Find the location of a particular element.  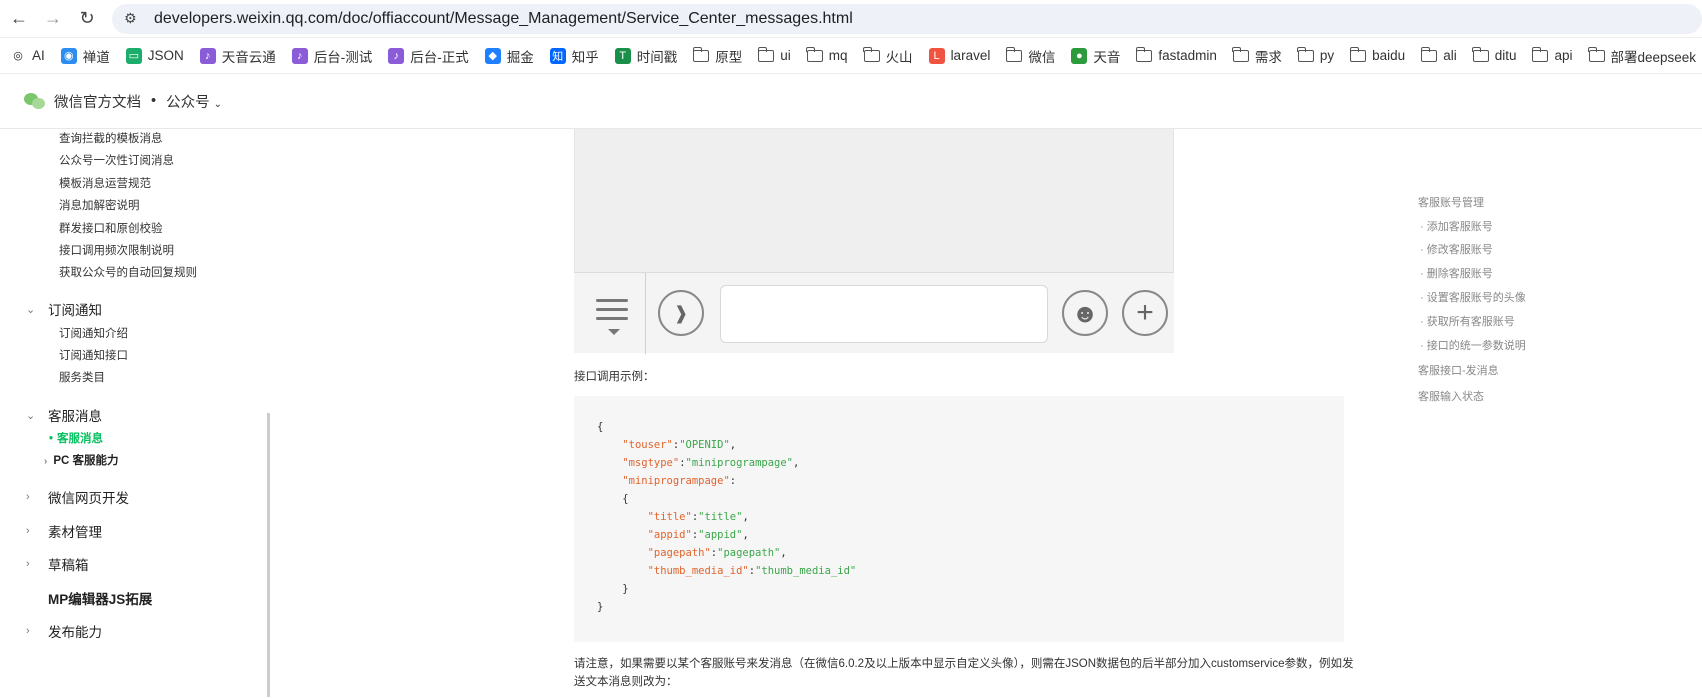

sidebar-item: 接口调用频次限制说明 is located at coordinates (116, 250).